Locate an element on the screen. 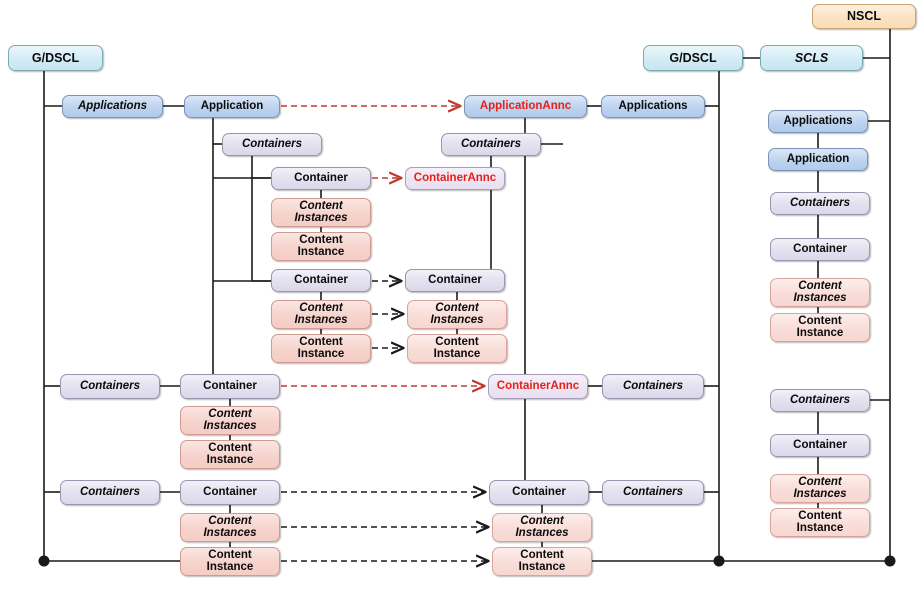 The image size is (919, 589). node-scls: SCLS is located at coordinates (811, 58).